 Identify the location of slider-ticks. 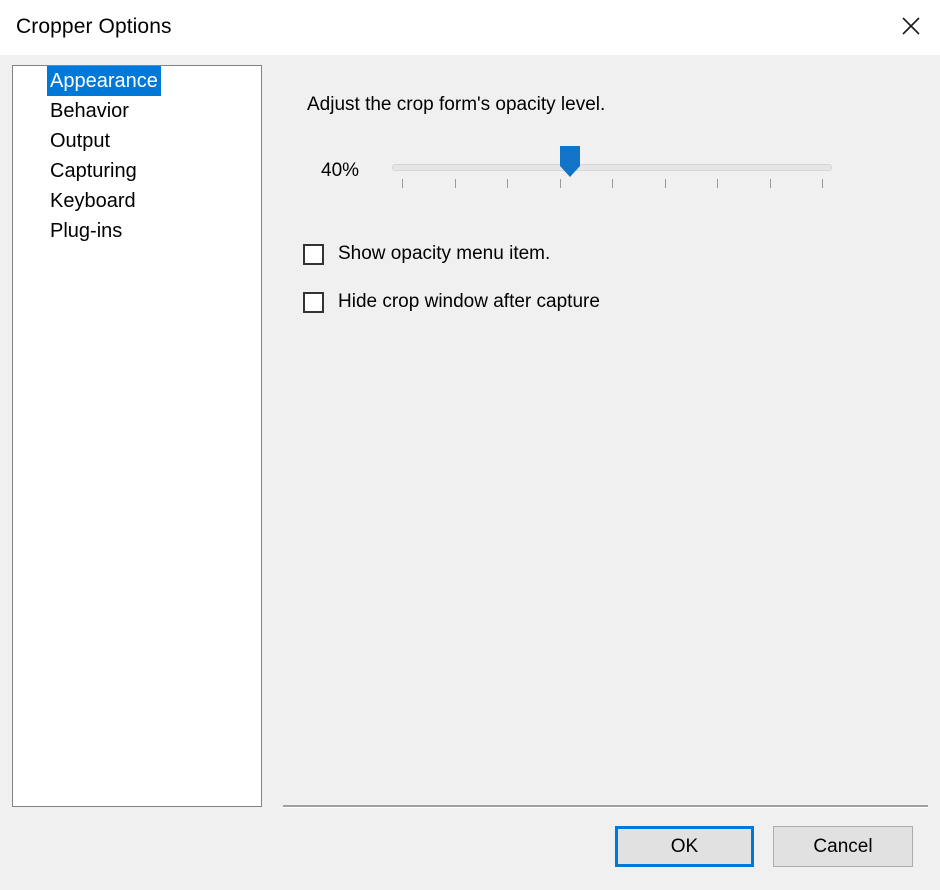
(612, 185).